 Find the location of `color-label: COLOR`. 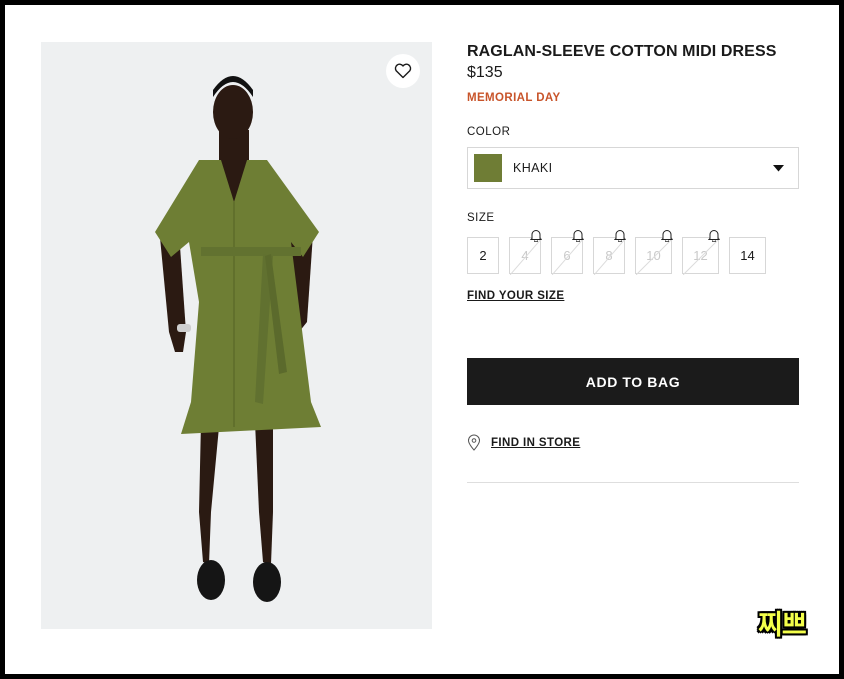

color-label: COLOR is located at coordinates (489, 132).